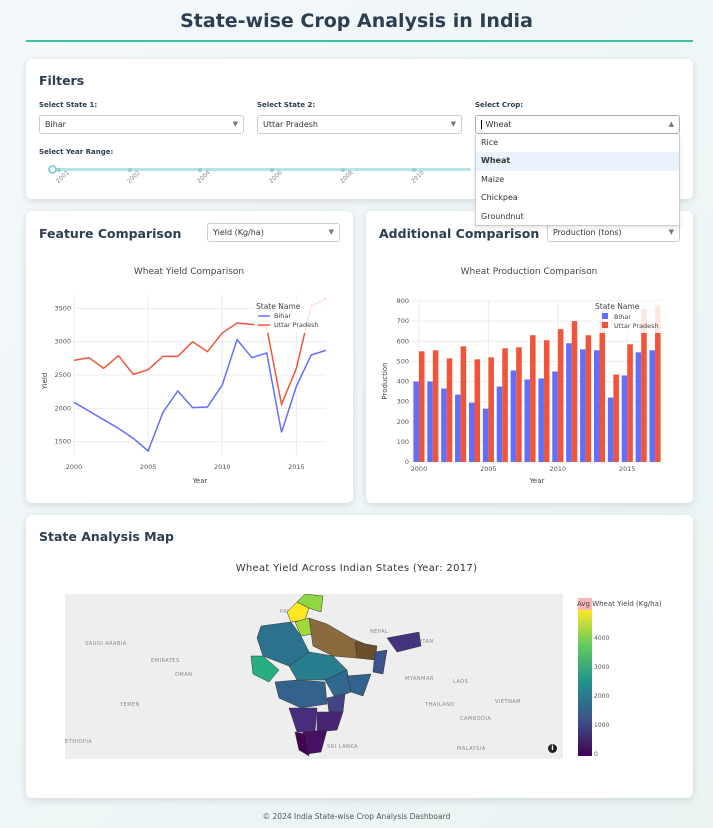 The image size is (713, 828). I want to click on colorbar-tick: 1000, so click(602, 725).